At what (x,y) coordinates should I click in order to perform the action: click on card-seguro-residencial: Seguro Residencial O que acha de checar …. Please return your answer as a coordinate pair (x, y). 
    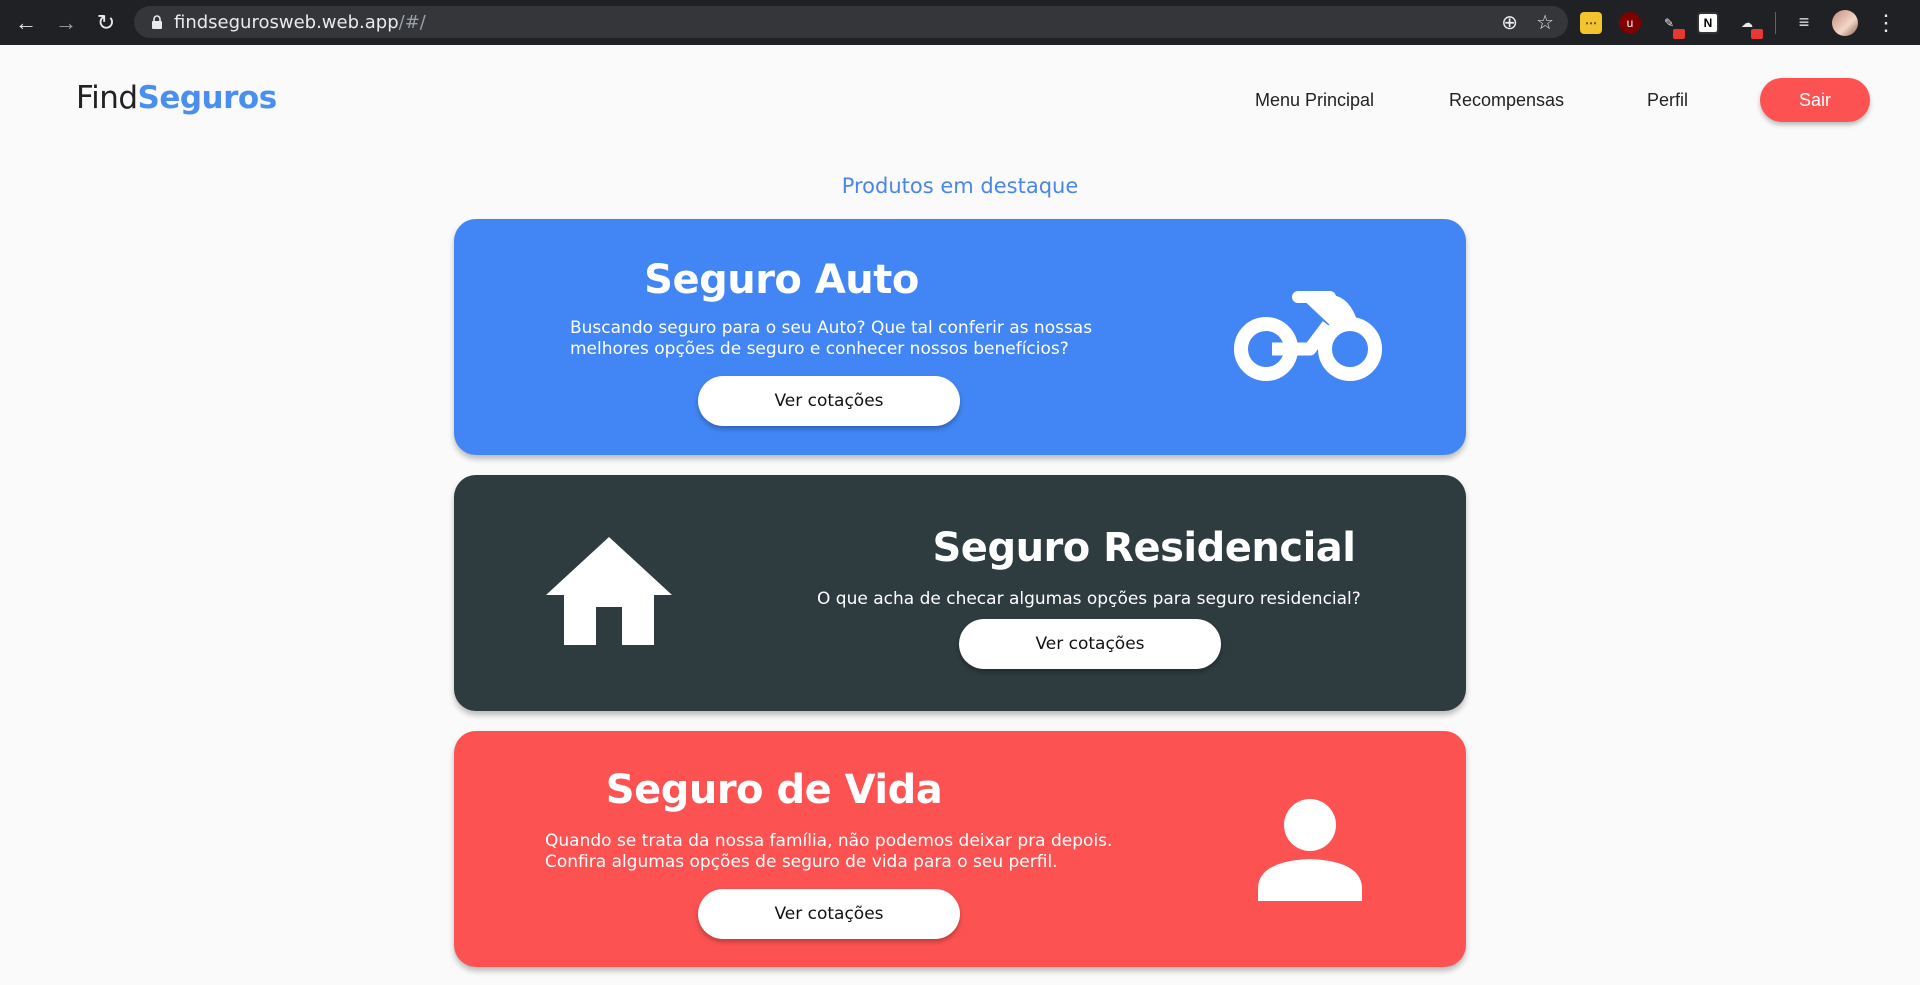
    Looking at the image, I should click on (960, 593).